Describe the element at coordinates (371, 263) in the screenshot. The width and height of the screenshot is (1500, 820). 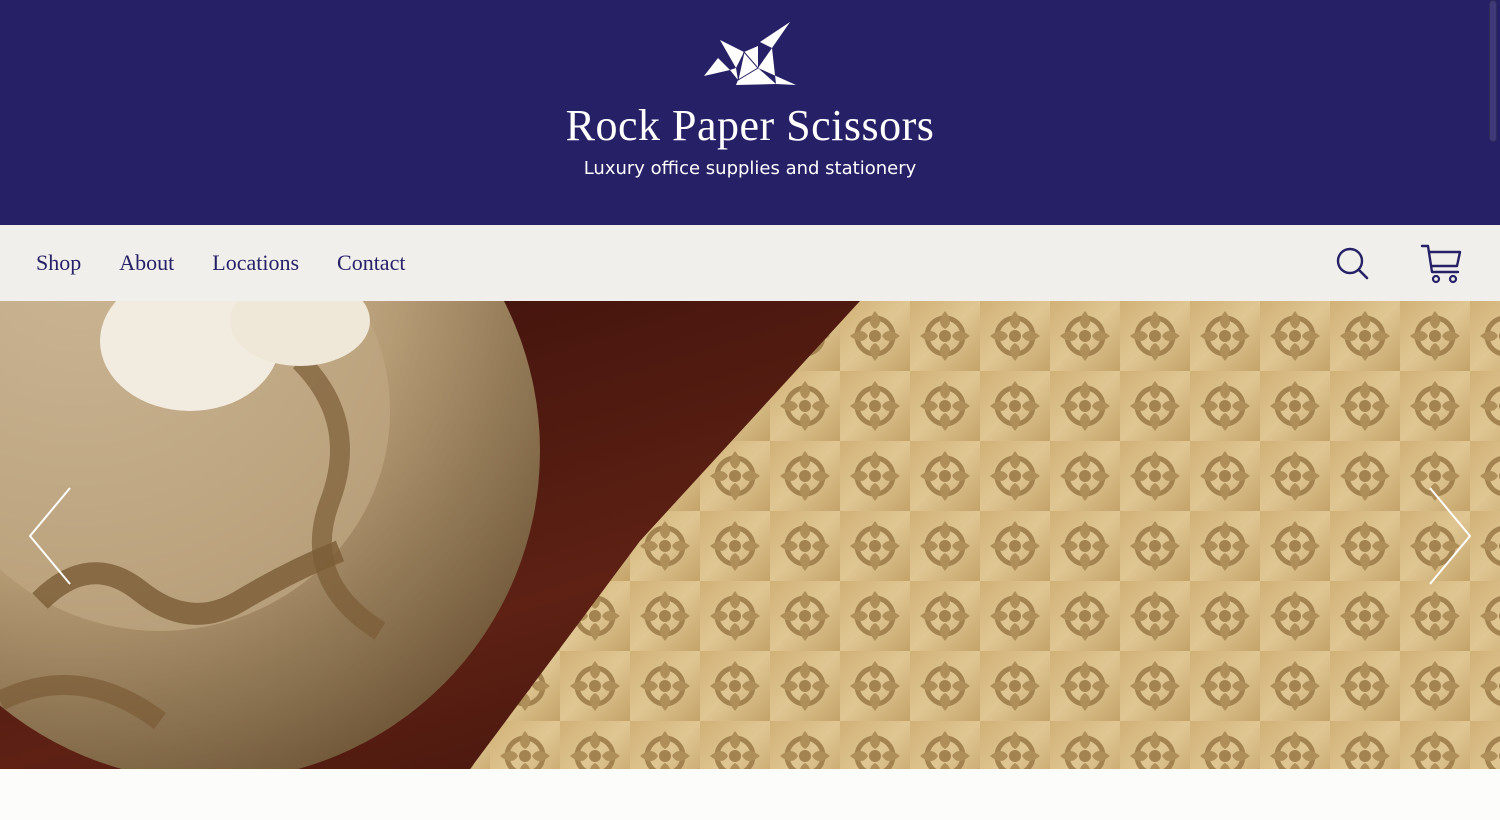
I see `nav-link-contact: Contact` at that location.